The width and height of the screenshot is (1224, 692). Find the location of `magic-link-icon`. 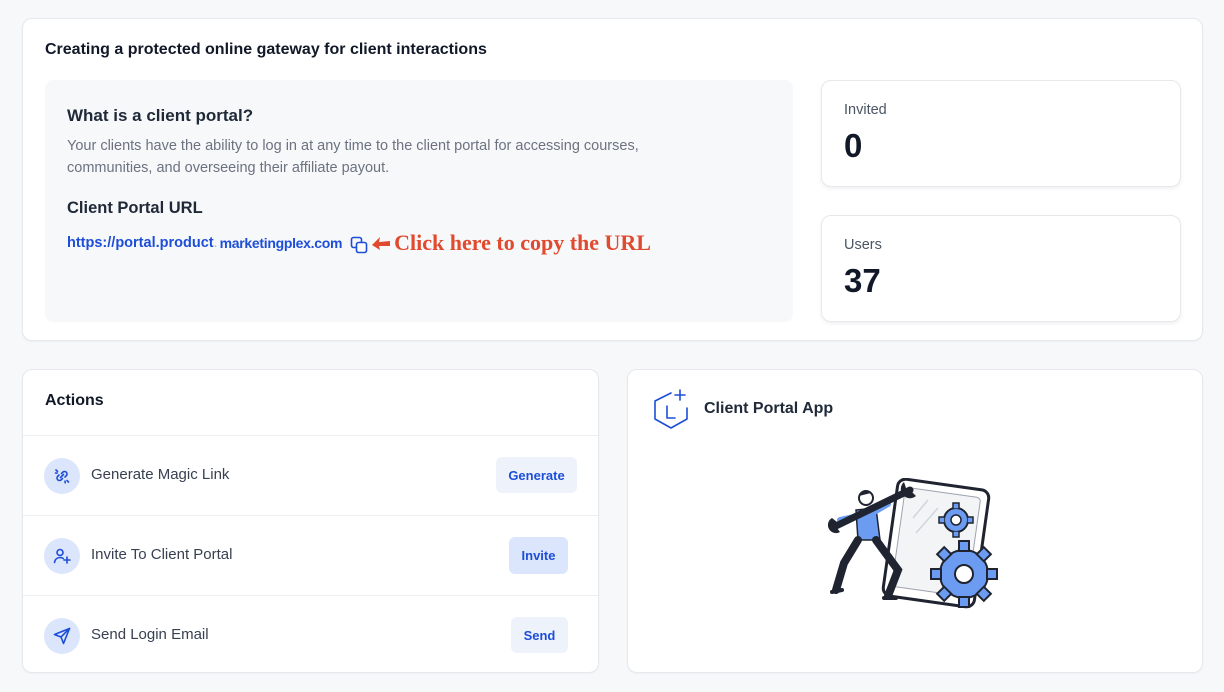

magic-link-icon is located at coordinates (62, 476).